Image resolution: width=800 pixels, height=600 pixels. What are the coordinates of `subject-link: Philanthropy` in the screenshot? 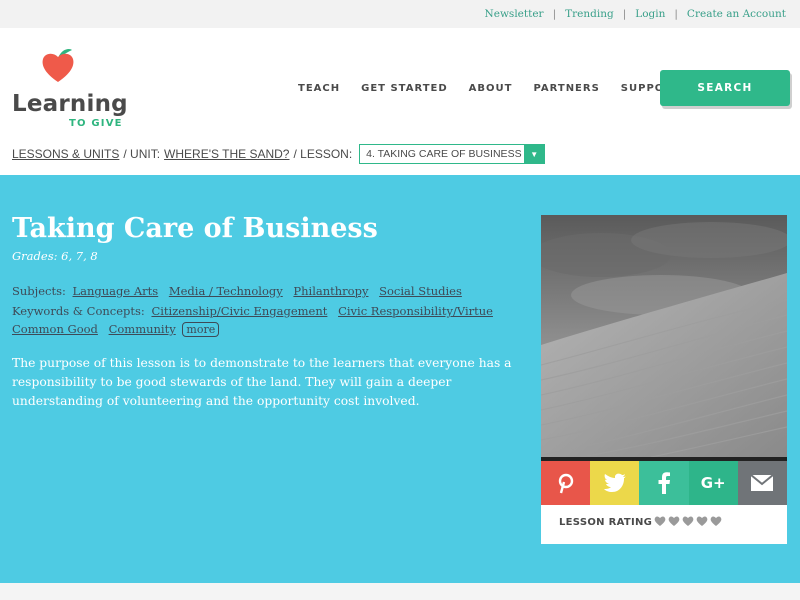 It's located at (330, 291).